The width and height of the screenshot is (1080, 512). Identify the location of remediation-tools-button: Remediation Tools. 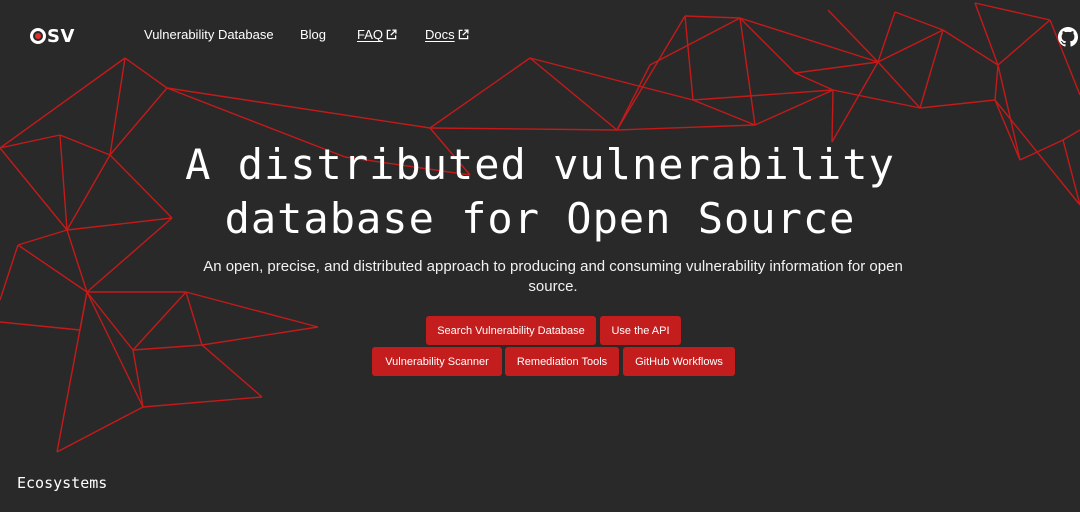
(562, 361).